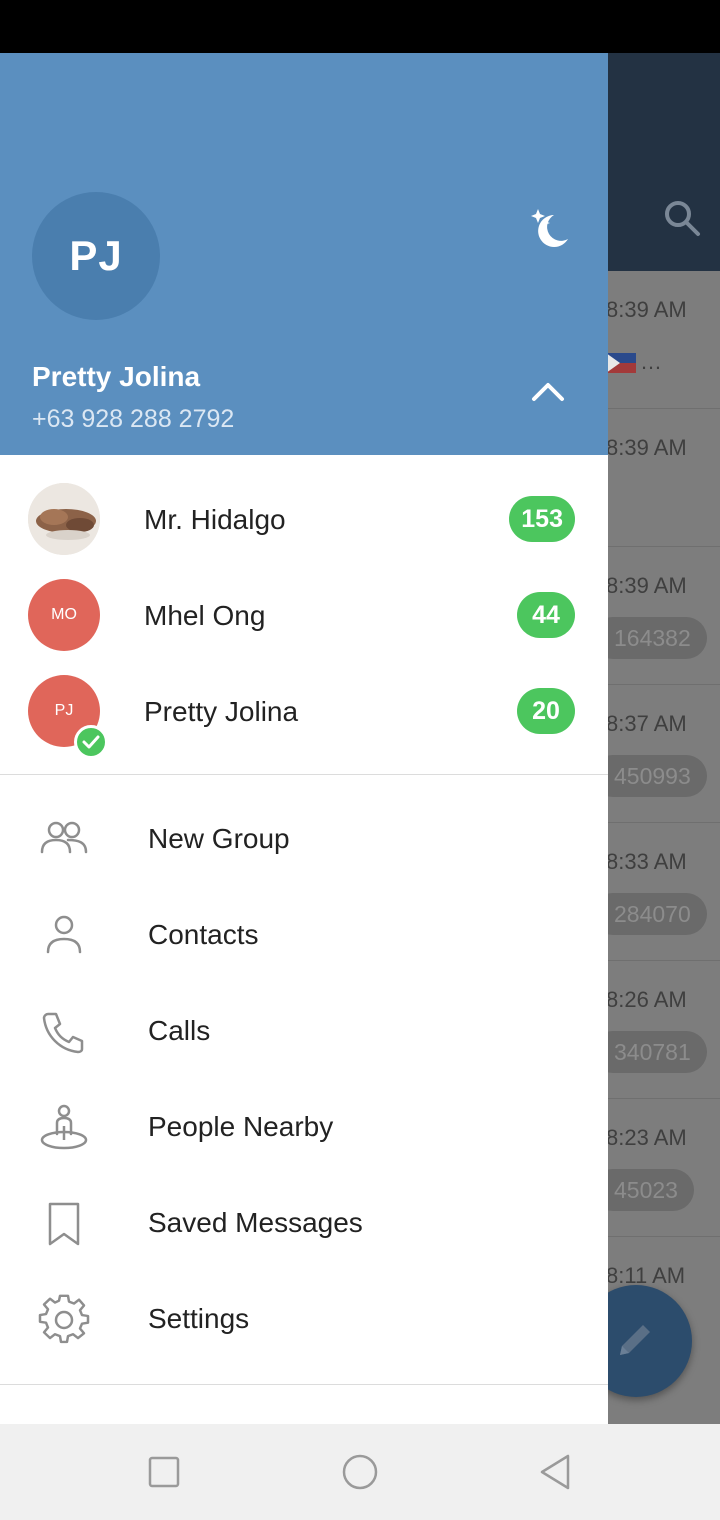 The image size is (720, 1520). Describe the element at coordinates (64, 1127) in the screenshot. I see `people-nearby-icon` at that location.